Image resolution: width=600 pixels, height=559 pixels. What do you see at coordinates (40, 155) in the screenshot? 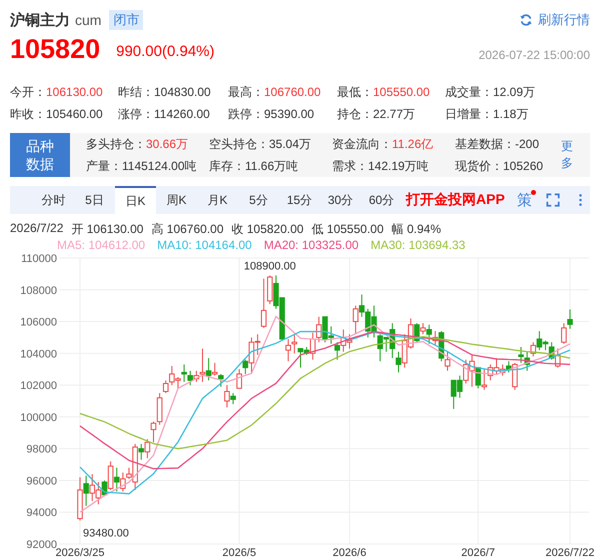
I see `variety-data-button: 品种数据` at bounding box center [40, 155].